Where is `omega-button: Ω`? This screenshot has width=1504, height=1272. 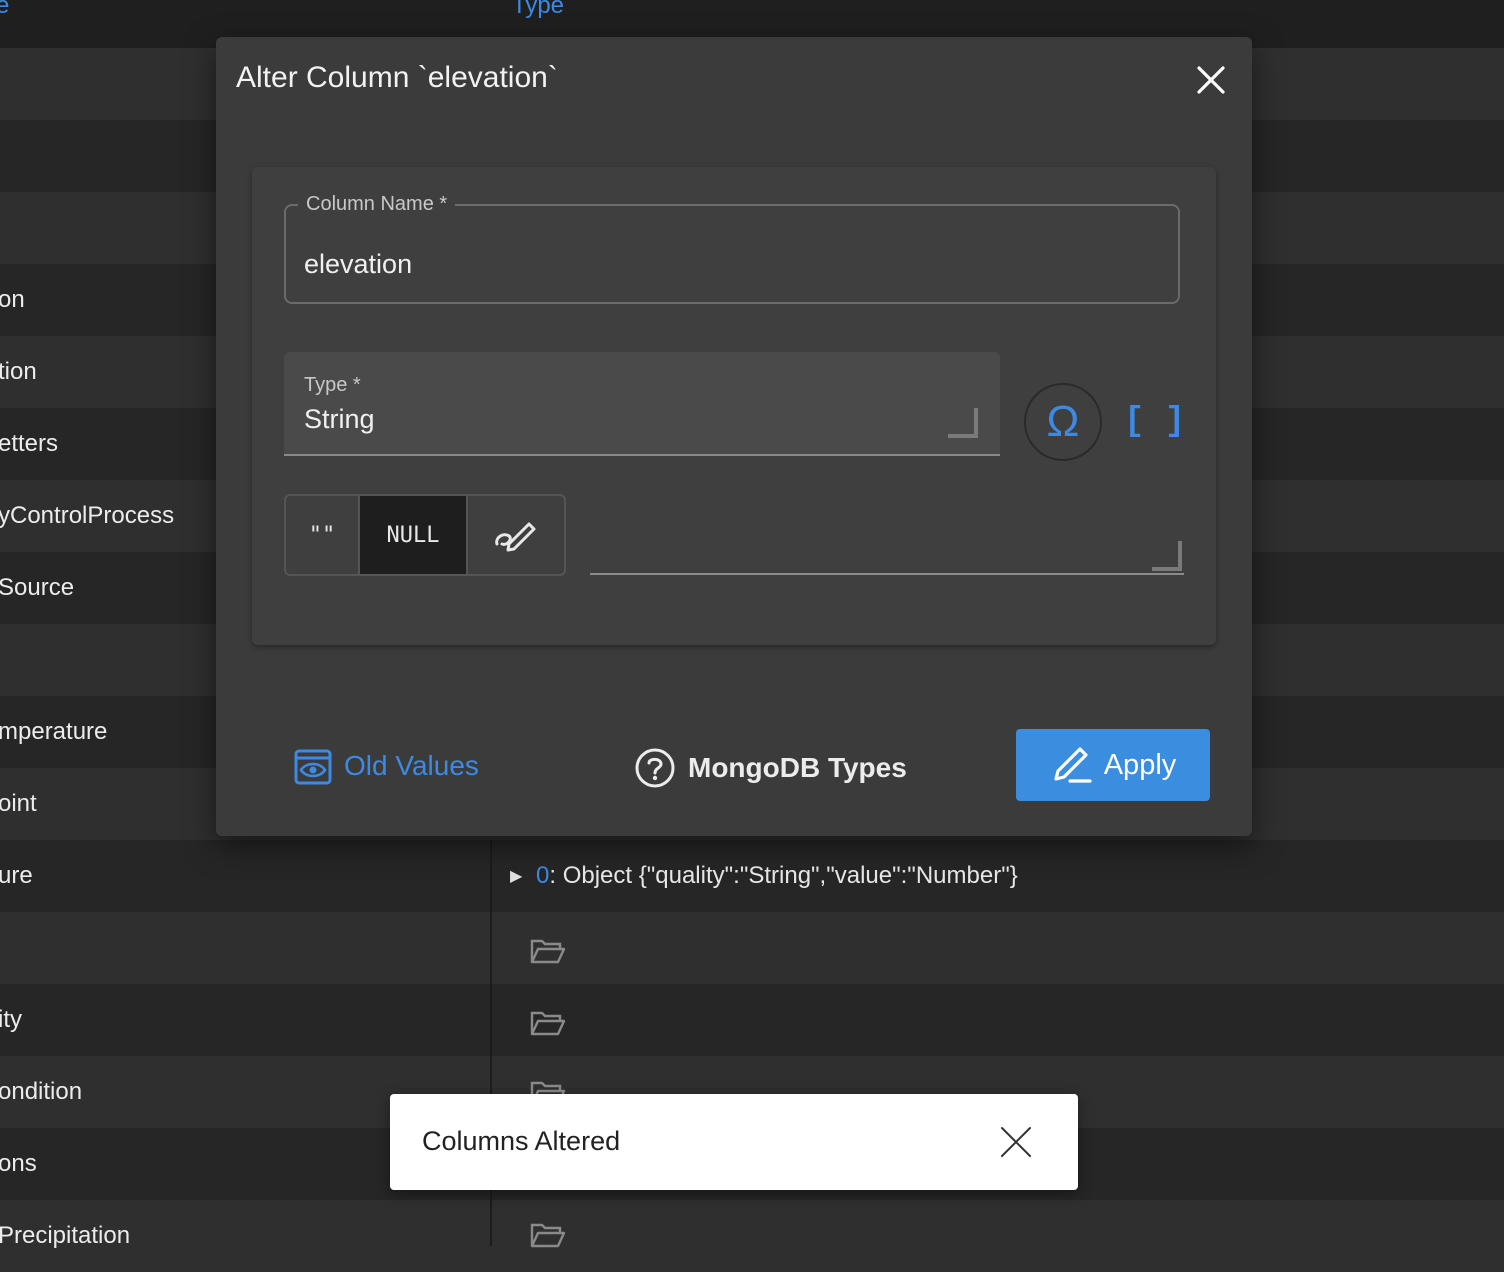
omega-button: Ω is located at coordinates (1063, 422).